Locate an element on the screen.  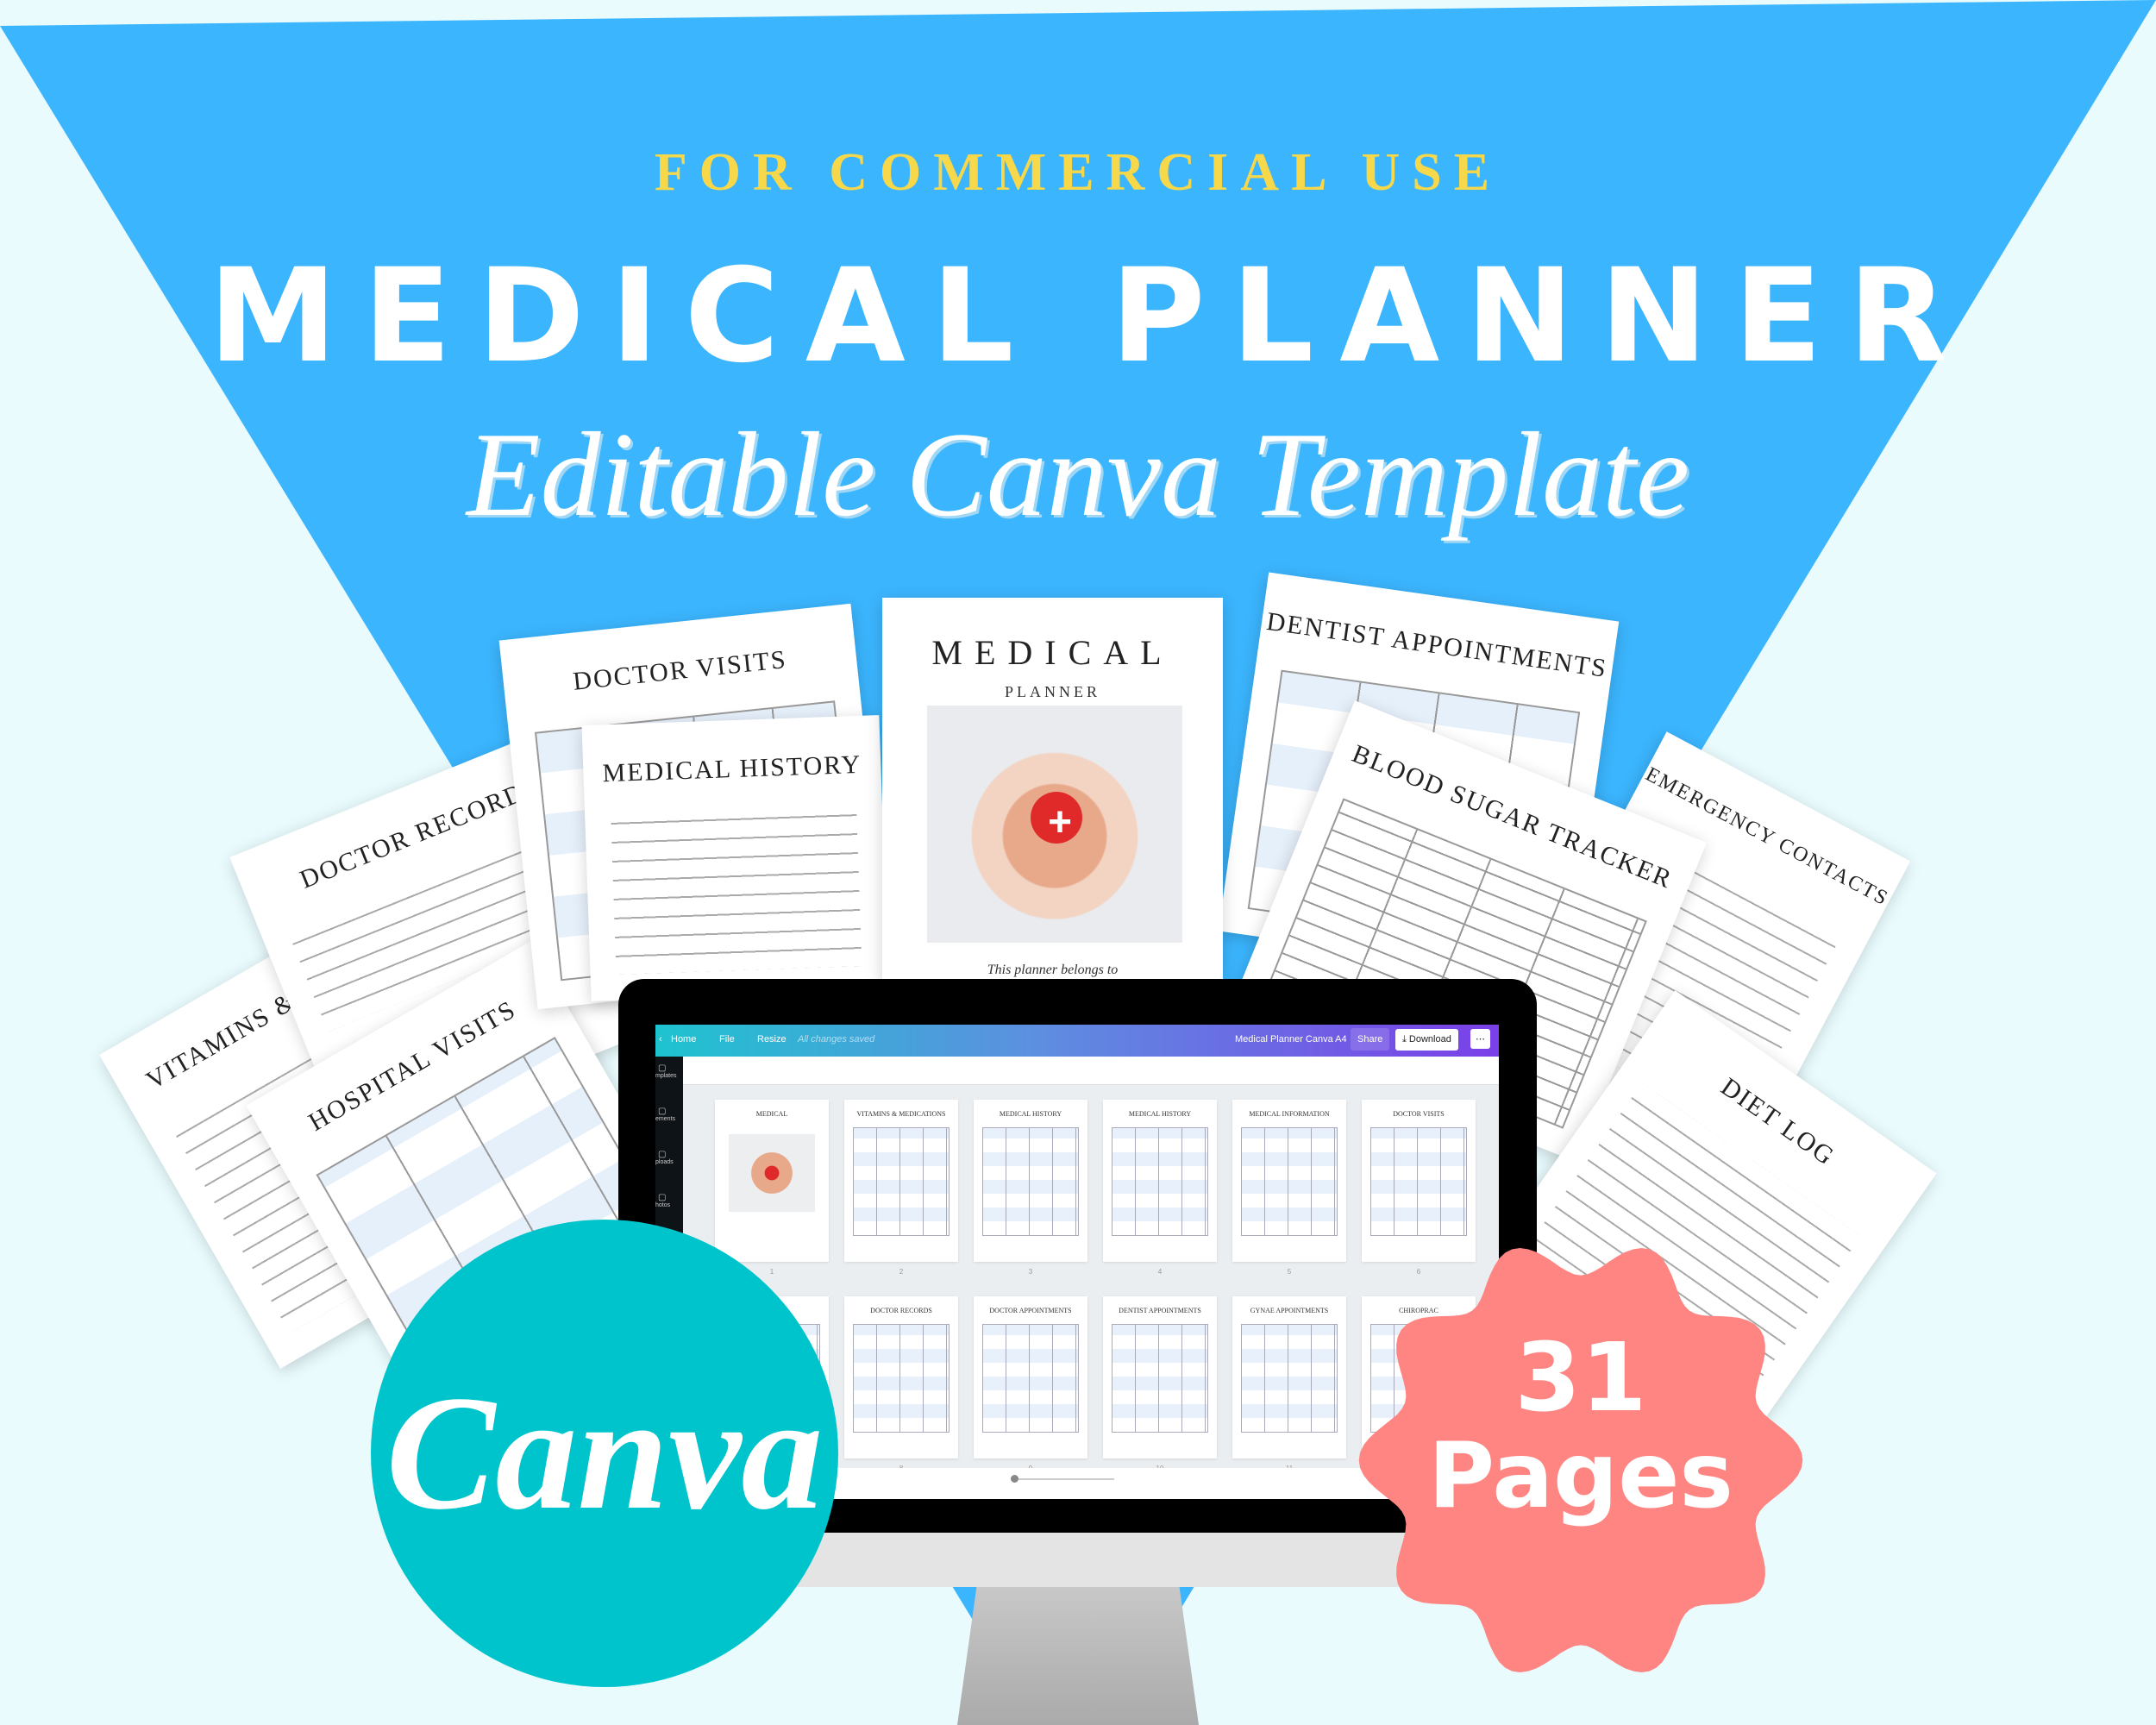
badge-text: 31 Pages is located at coordinates (1581, 1425).